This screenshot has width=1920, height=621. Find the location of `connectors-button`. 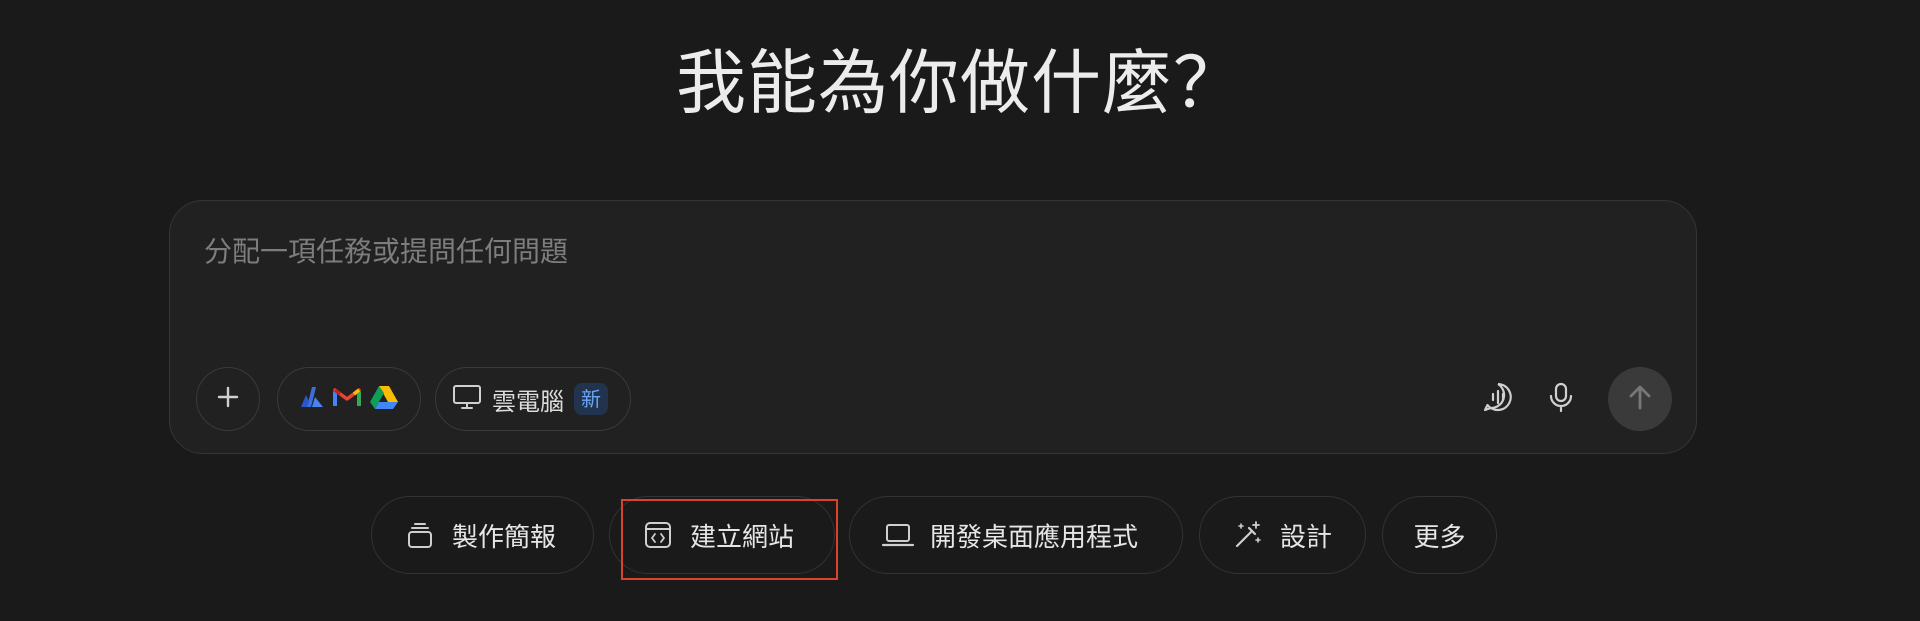

connectors-button is located at coordinates (349, 399).